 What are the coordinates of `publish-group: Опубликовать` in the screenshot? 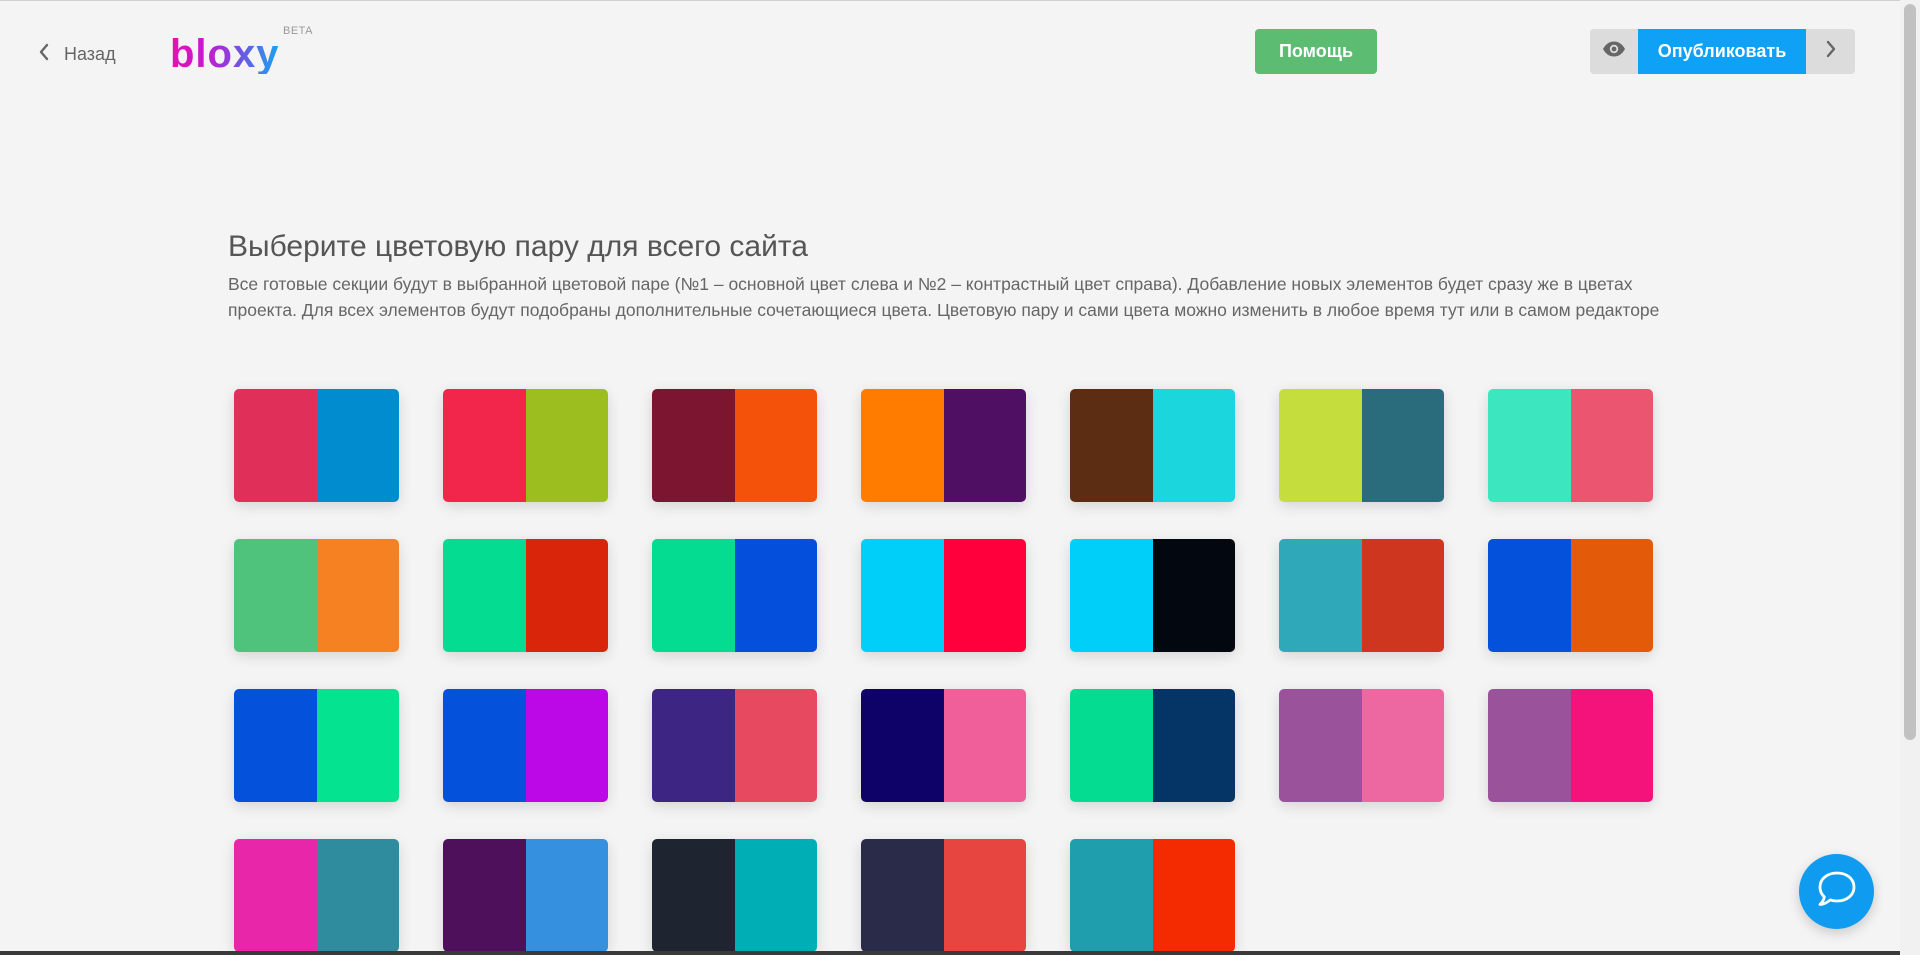 It's located at (1722, 51).